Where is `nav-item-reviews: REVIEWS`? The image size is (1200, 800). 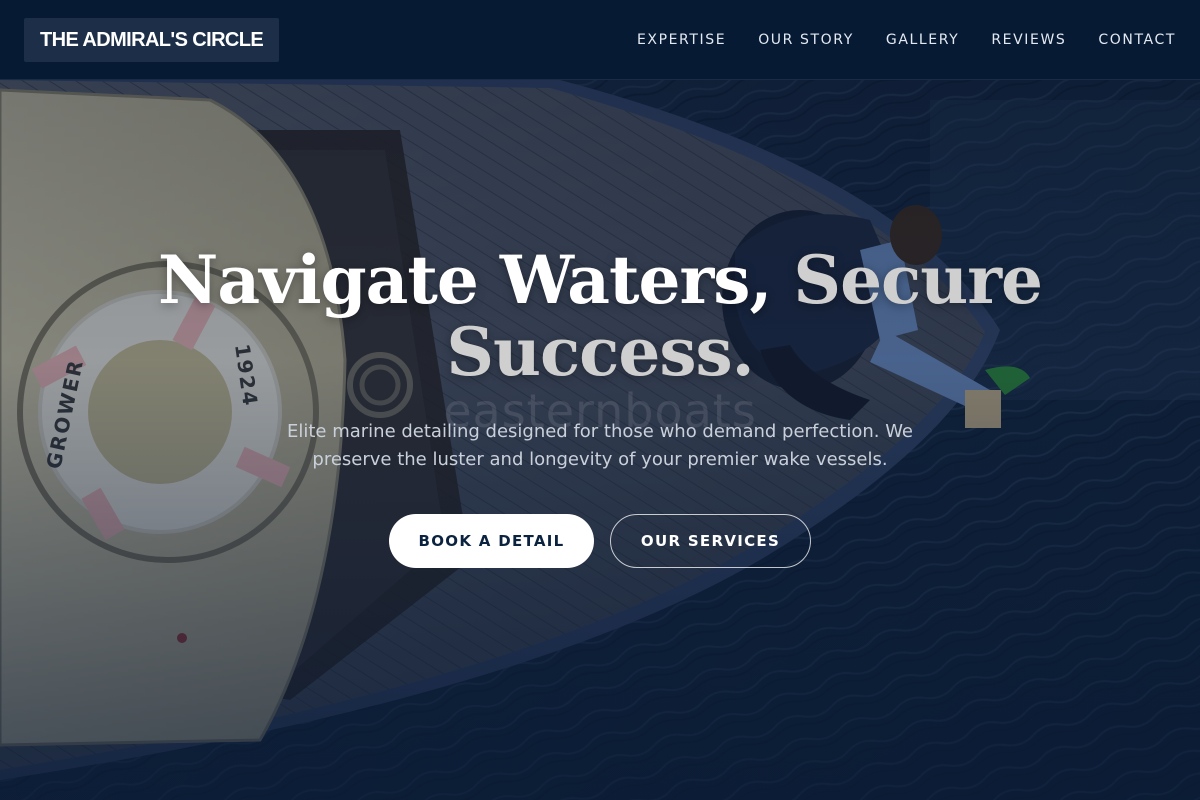
nav-item-reviews: REVIEWS is located at coordinates (1028, 40).